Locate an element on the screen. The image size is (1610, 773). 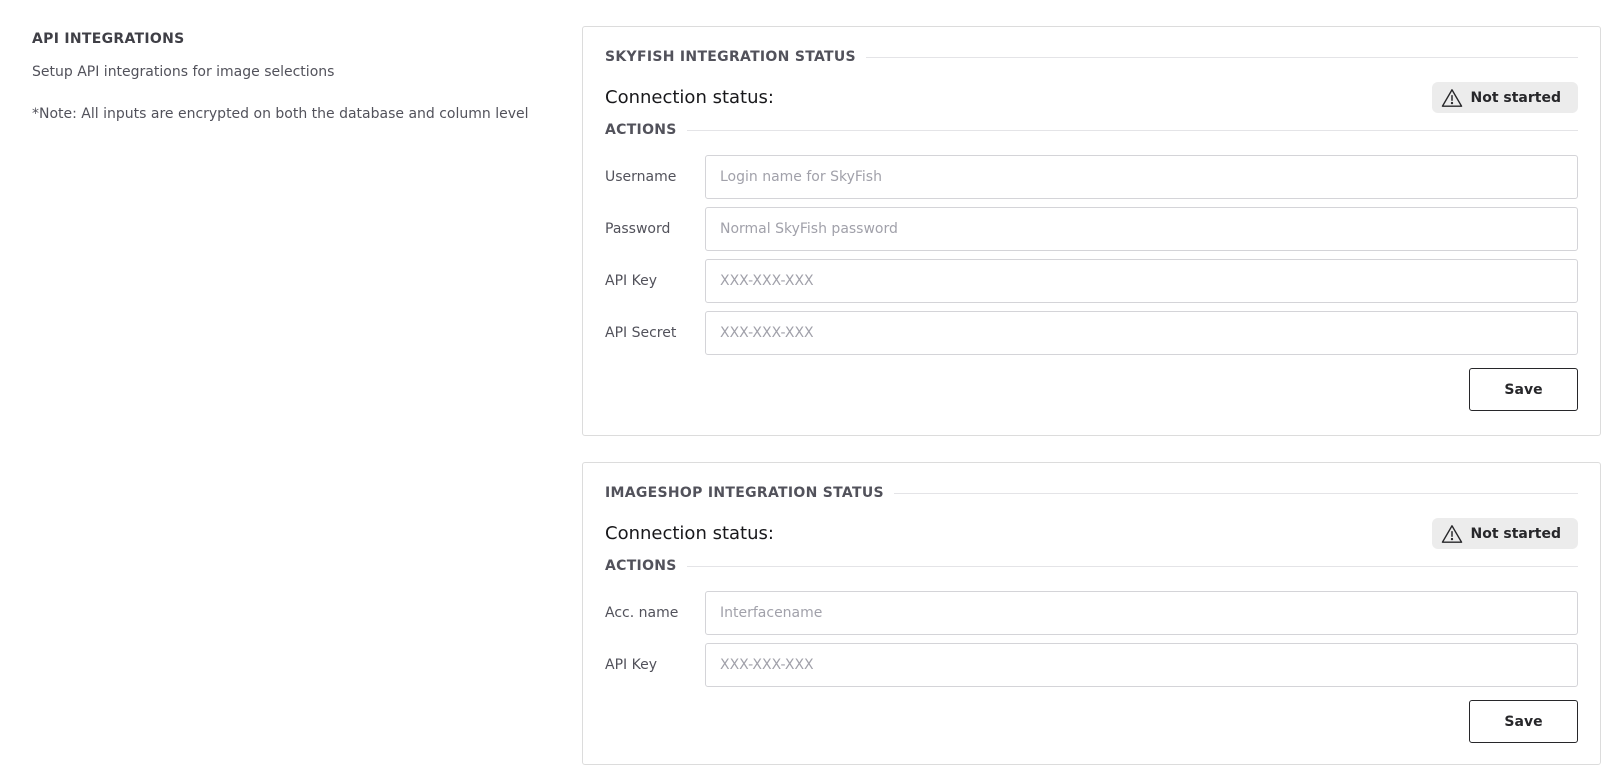
username-label: Username is located at coordinates (641, 177).